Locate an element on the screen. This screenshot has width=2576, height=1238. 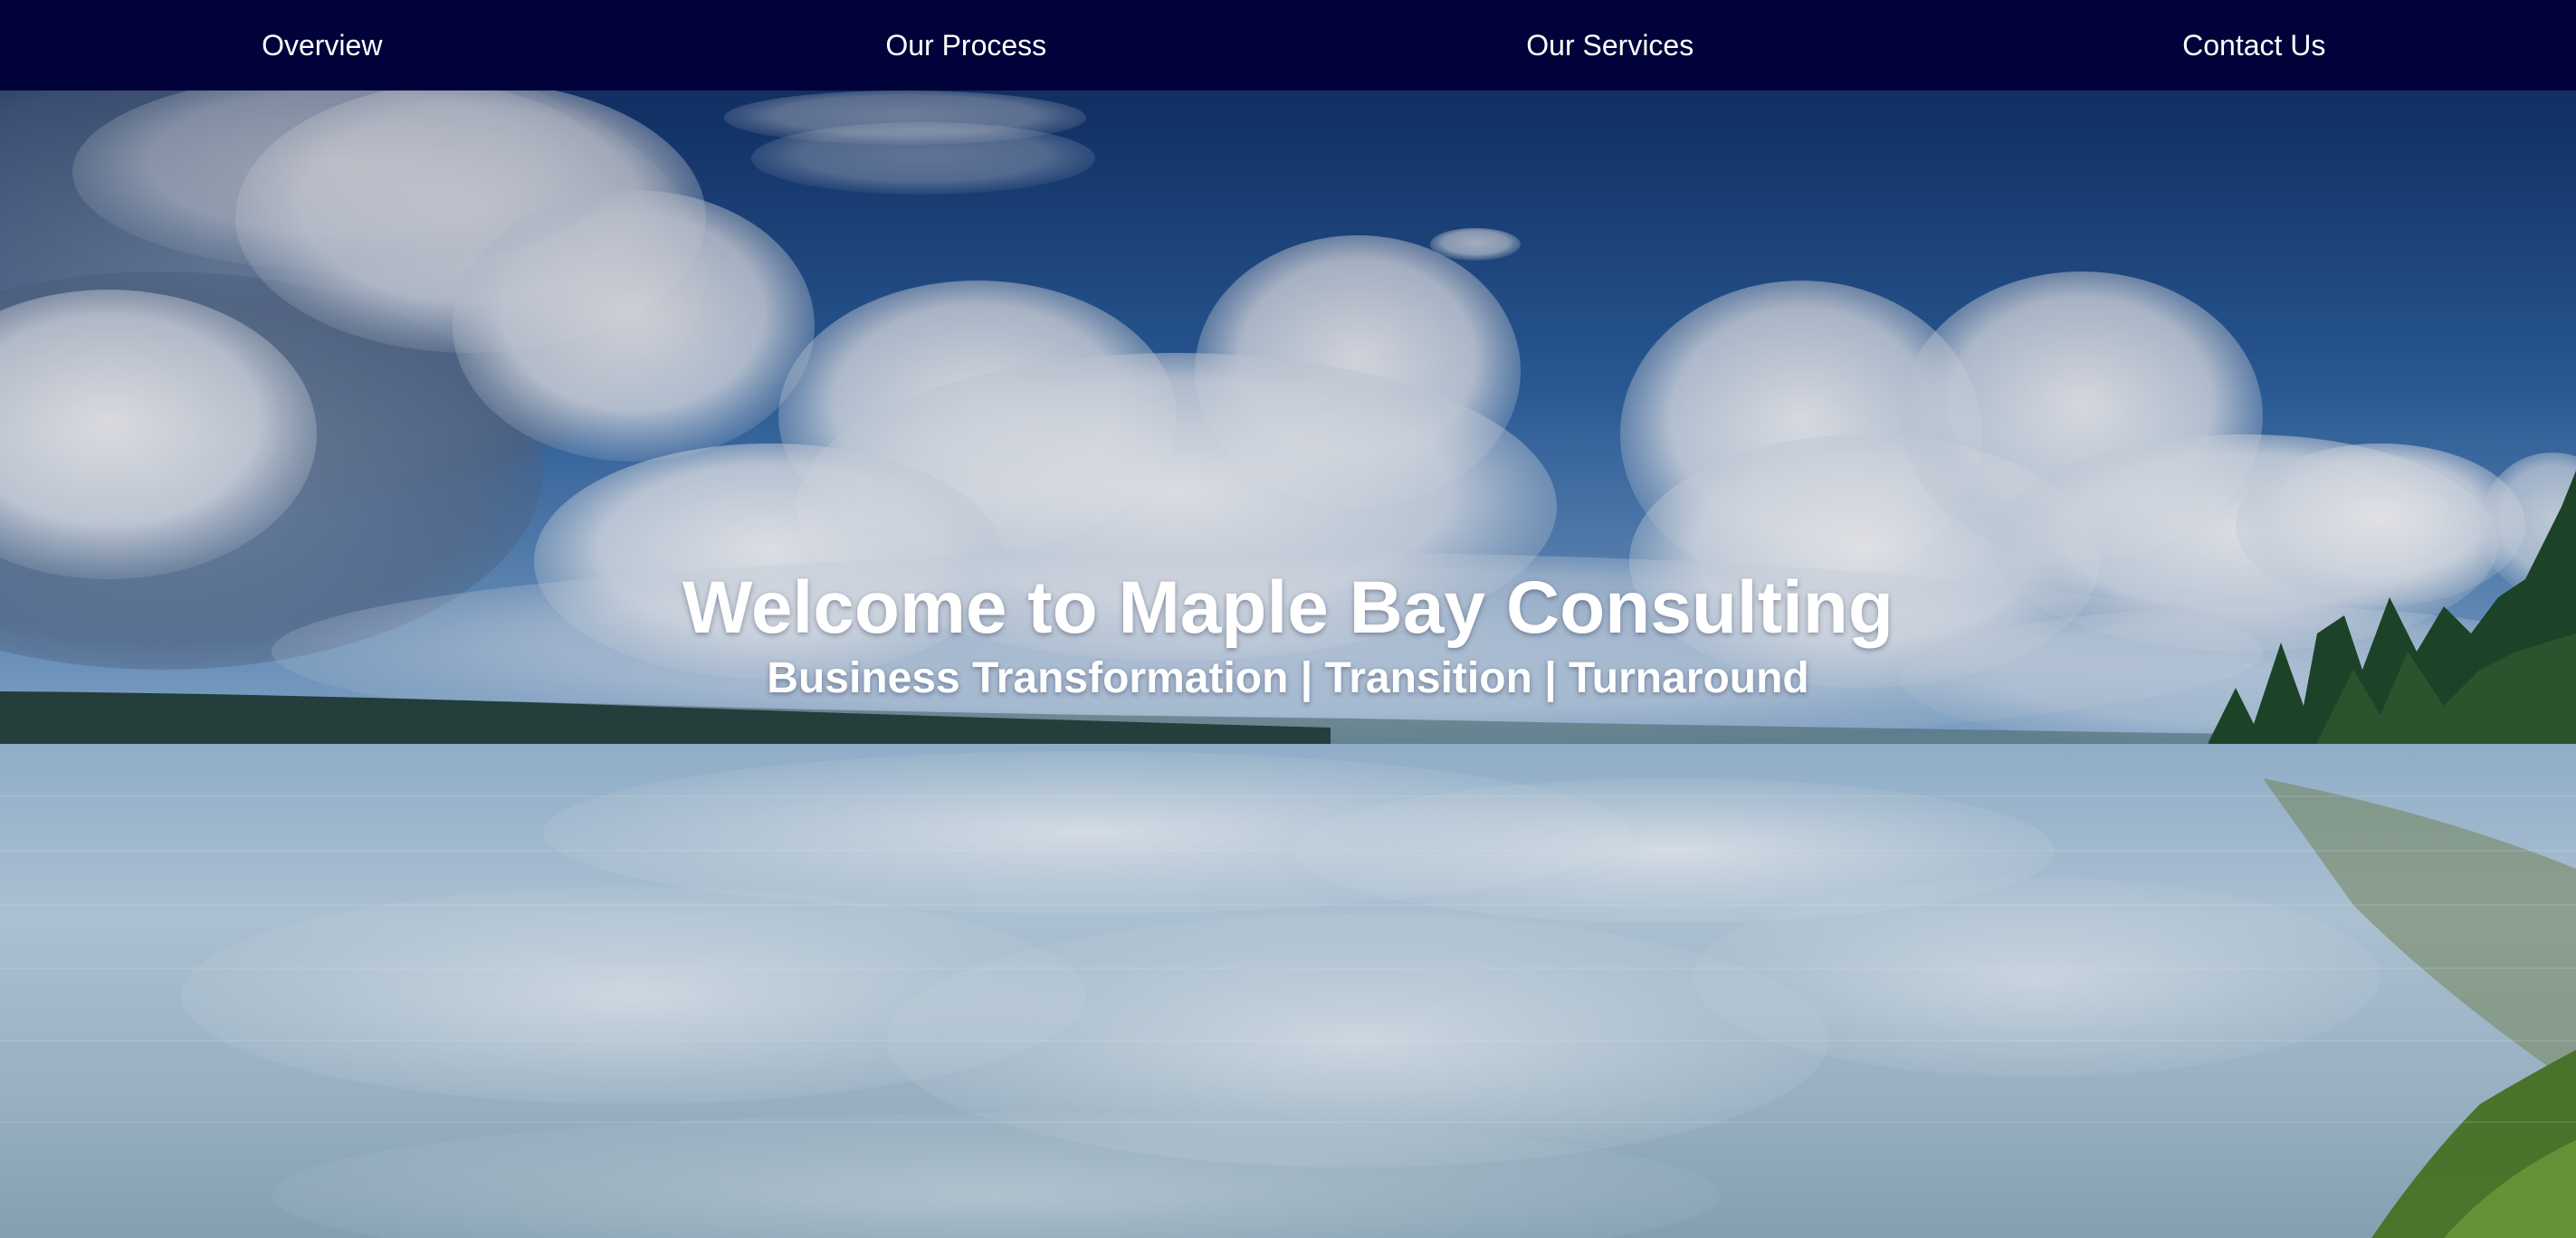
hero-title: Welcome to Maple Bay Consulting is located at coordinates (1288, 607).